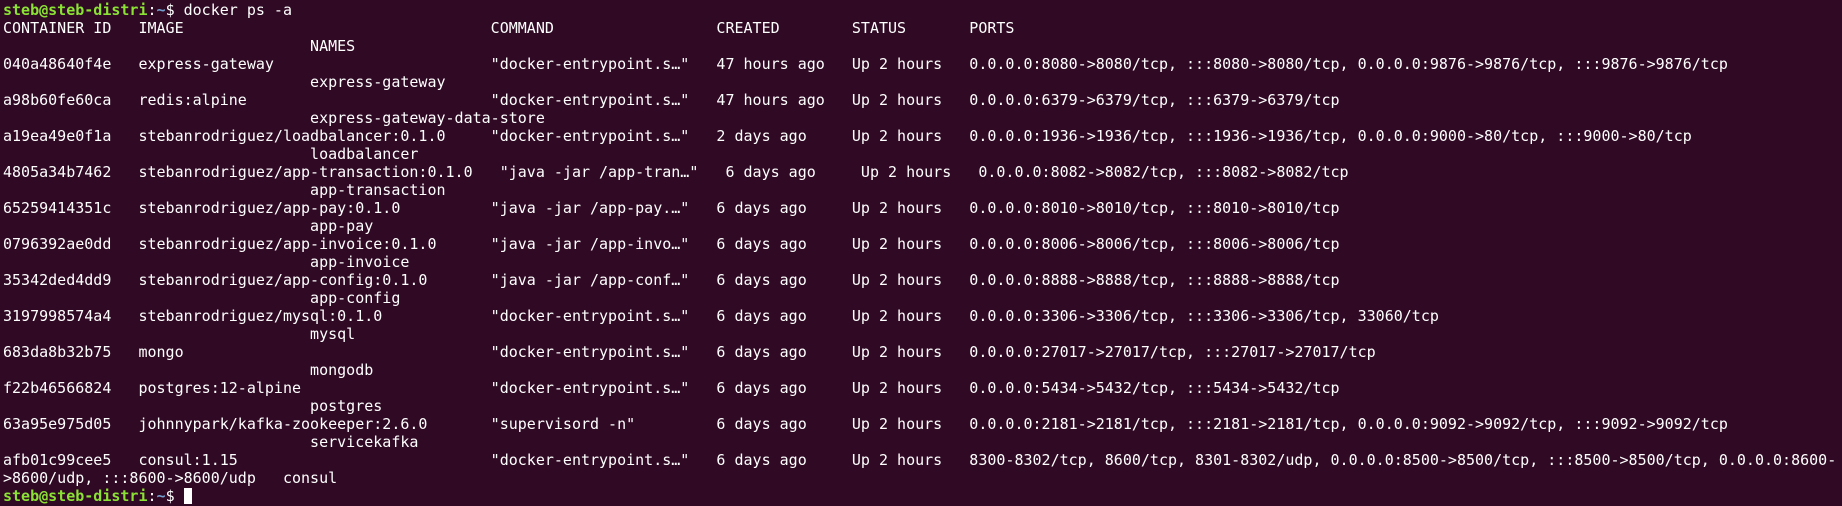 The width and height of the screenshot is (1842, 506). I want to click on text-cursor, so click(187, 496).